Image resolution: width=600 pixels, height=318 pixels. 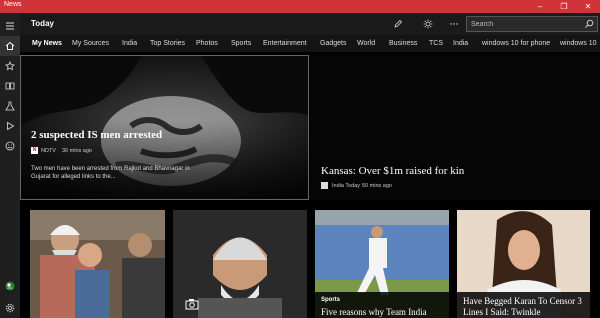 I want to click on avatar, so click(x=10, y=286).